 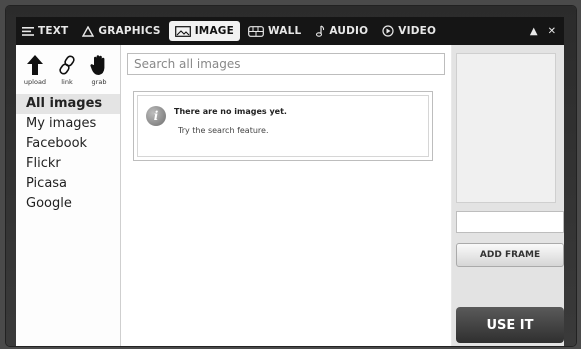 I want to click on tab-label: TEXT, so click(x=53, y=31).